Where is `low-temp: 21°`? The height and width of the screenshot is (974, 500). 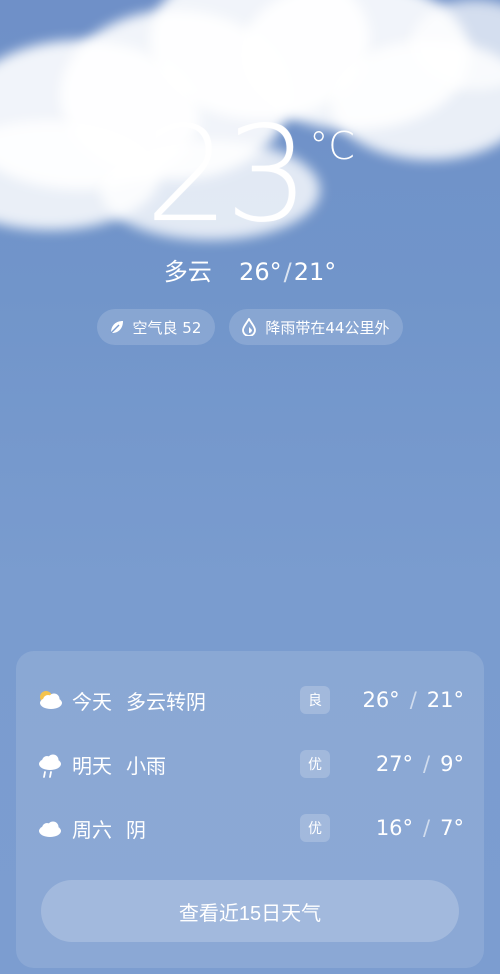 low-temp: 21° is located at coordinates (315, 272).